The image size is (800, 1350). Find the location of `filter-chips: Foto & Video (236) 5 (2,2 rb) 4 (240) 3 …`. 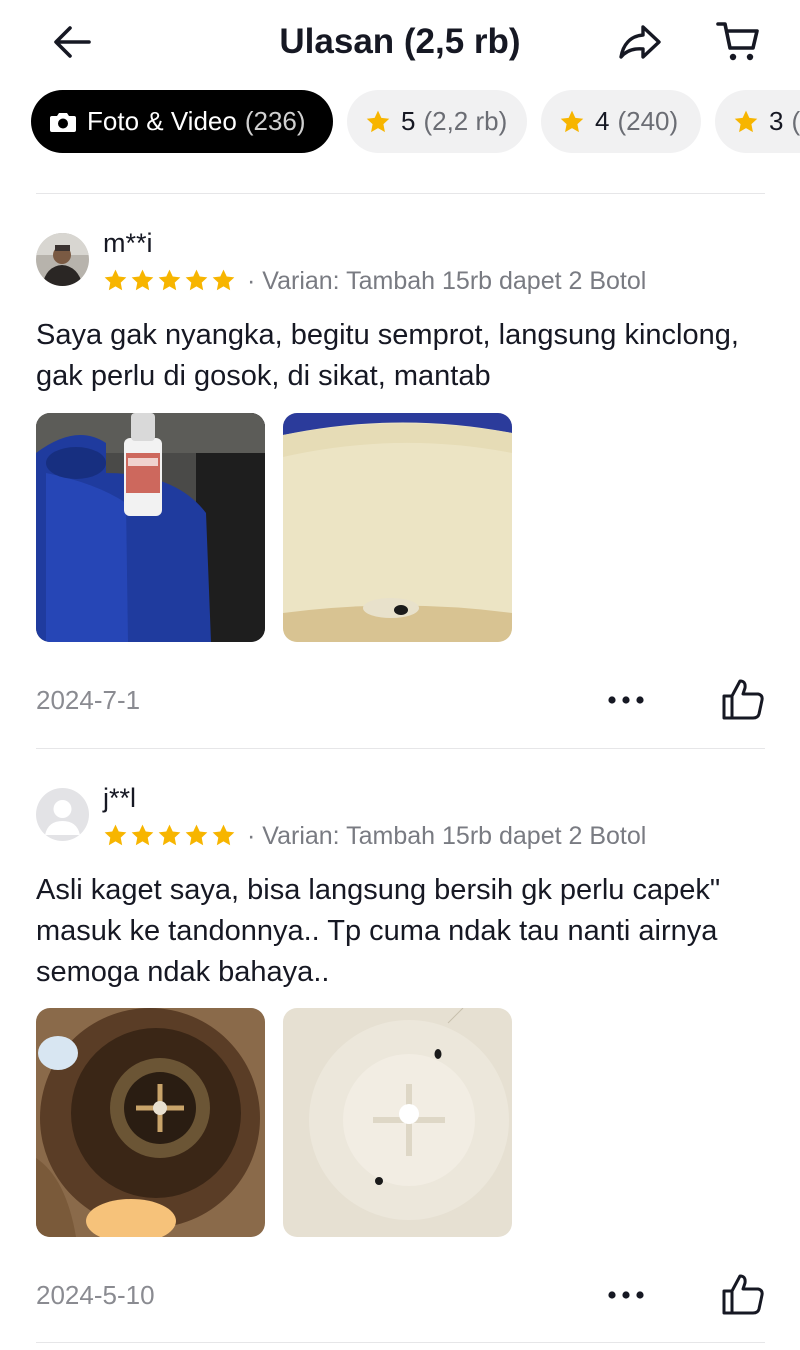

filter-chips: Foto & Video (236) 5 (2,2 rb) 4 (240) 3 … is located at coordinates (400, 122).